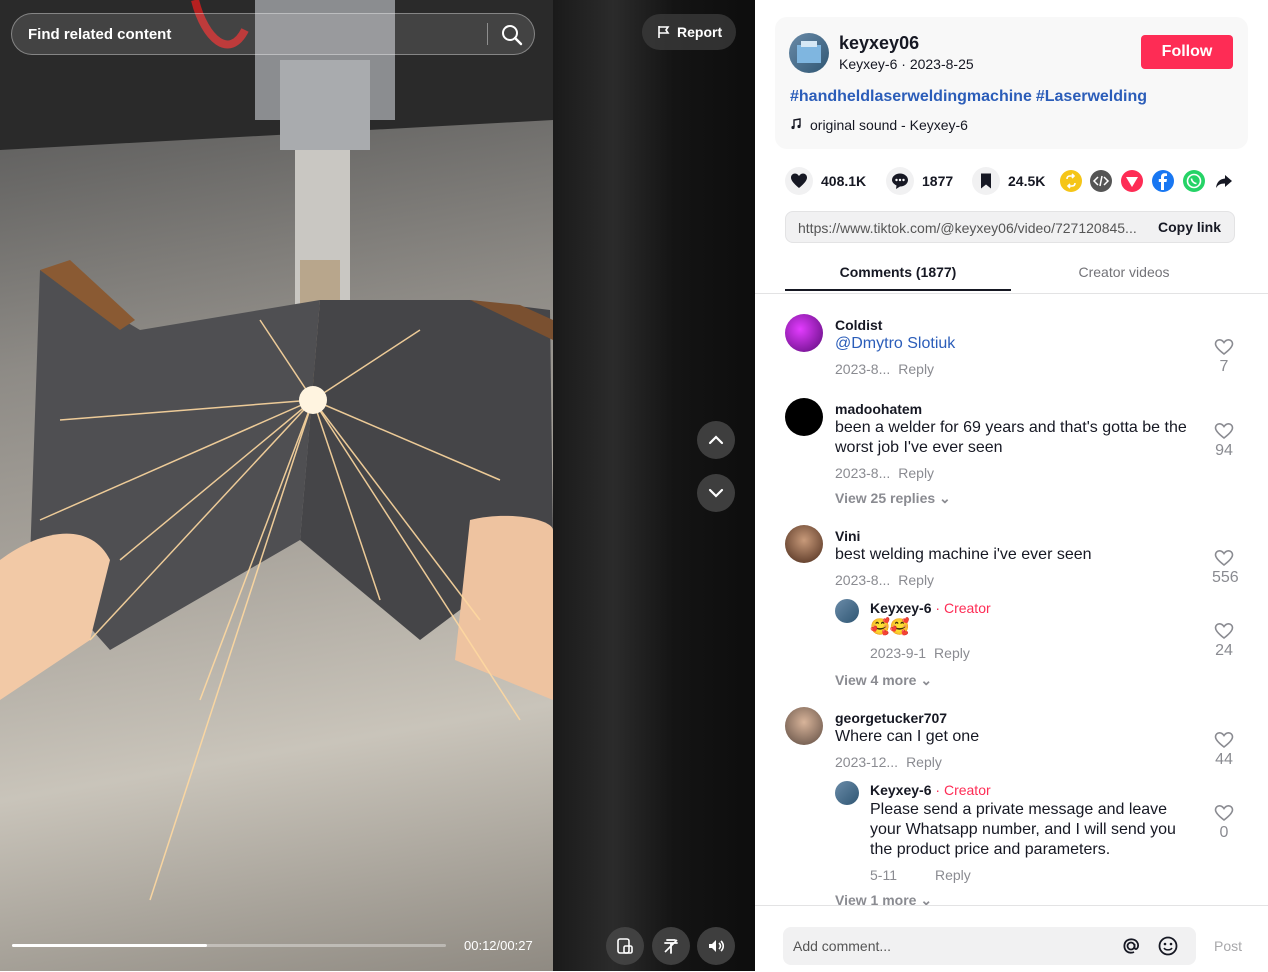 The width and height of the screenshot is (1268, 972). Describe the element at coordinates (1168, 946) in the screenshot. I see `emoji-icon` at that location.